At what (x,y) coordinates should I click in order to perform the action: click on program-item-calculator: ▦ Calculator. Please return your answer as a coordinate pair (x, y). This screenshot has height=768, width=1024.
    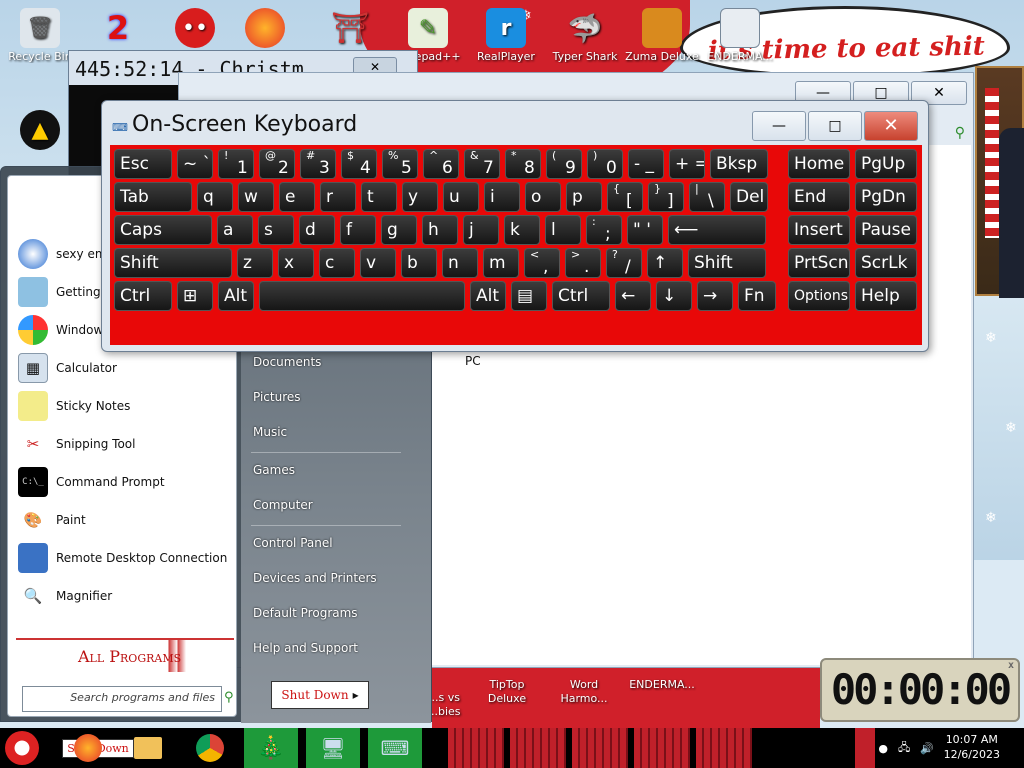
    Looking at the image, I should click on (67, 368).